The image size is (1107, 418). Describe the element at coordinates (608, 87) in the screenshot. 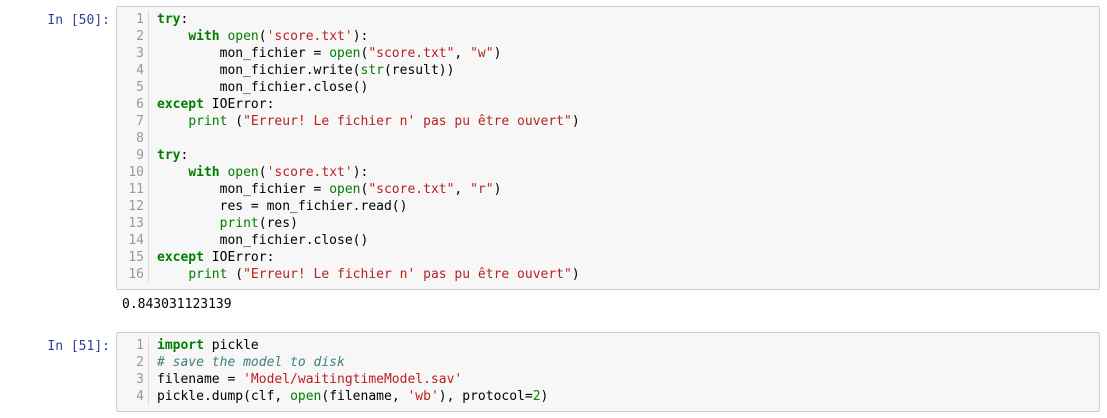

I see `code-line: 5 mon_fichier.close()` at that location.